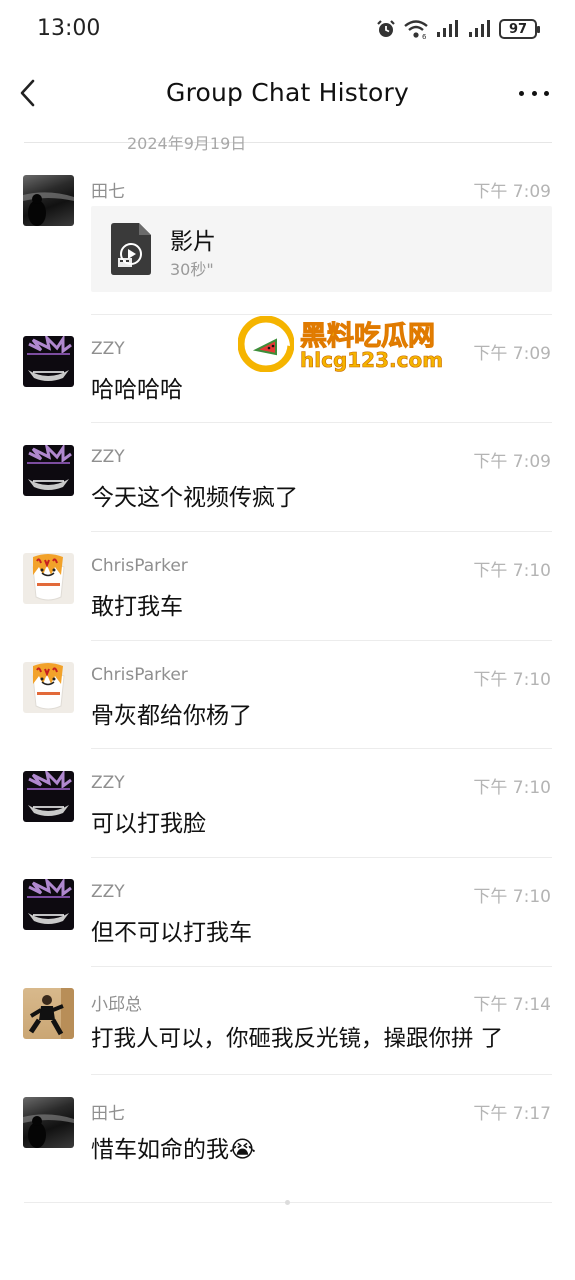 This screenshot has height=1280, width=575. I want to click on message-text: 哈哈哈哈, so click(137, 390).